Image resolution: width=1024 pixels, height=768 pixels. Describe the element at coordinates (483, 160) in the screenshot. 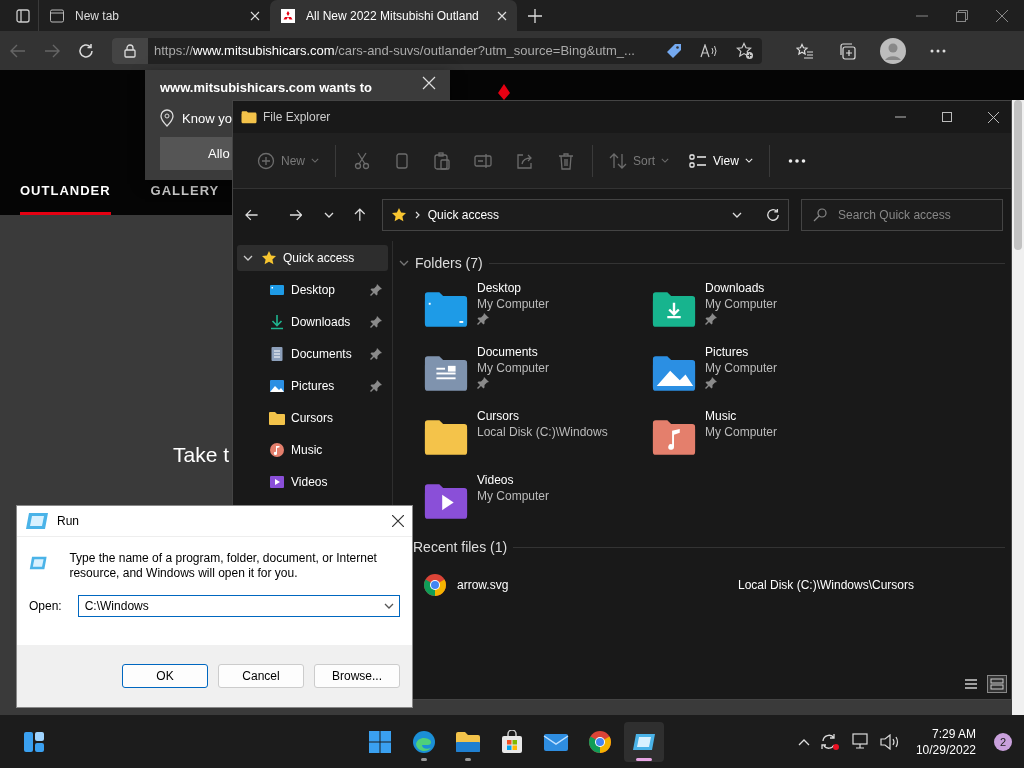

I see `rename-icon` at that location.